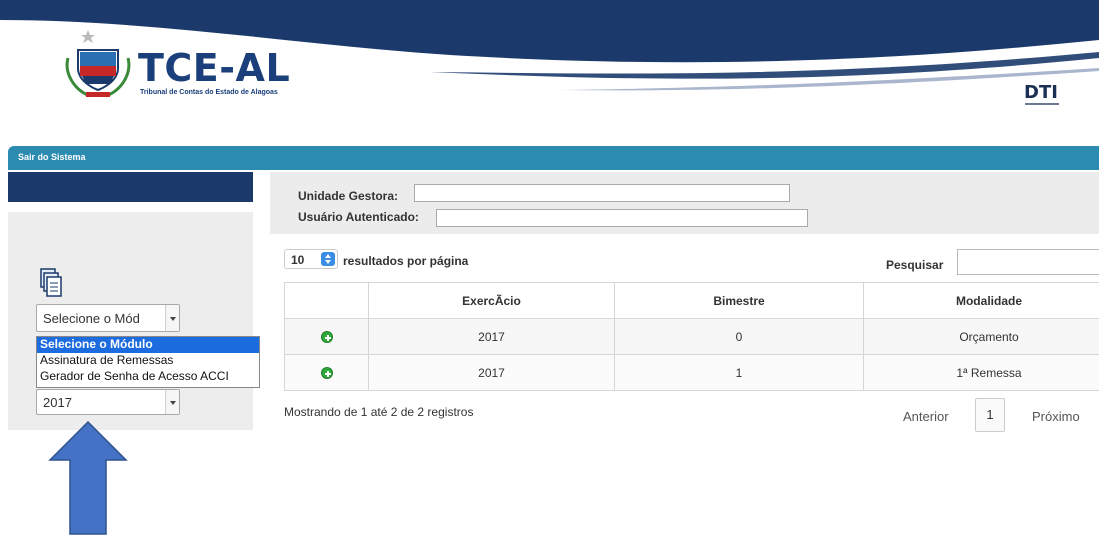  What do you see at coordinates (57, 402) in the screenshot?
I see `year-select-value: 2017` at bounding box center [57, 402].